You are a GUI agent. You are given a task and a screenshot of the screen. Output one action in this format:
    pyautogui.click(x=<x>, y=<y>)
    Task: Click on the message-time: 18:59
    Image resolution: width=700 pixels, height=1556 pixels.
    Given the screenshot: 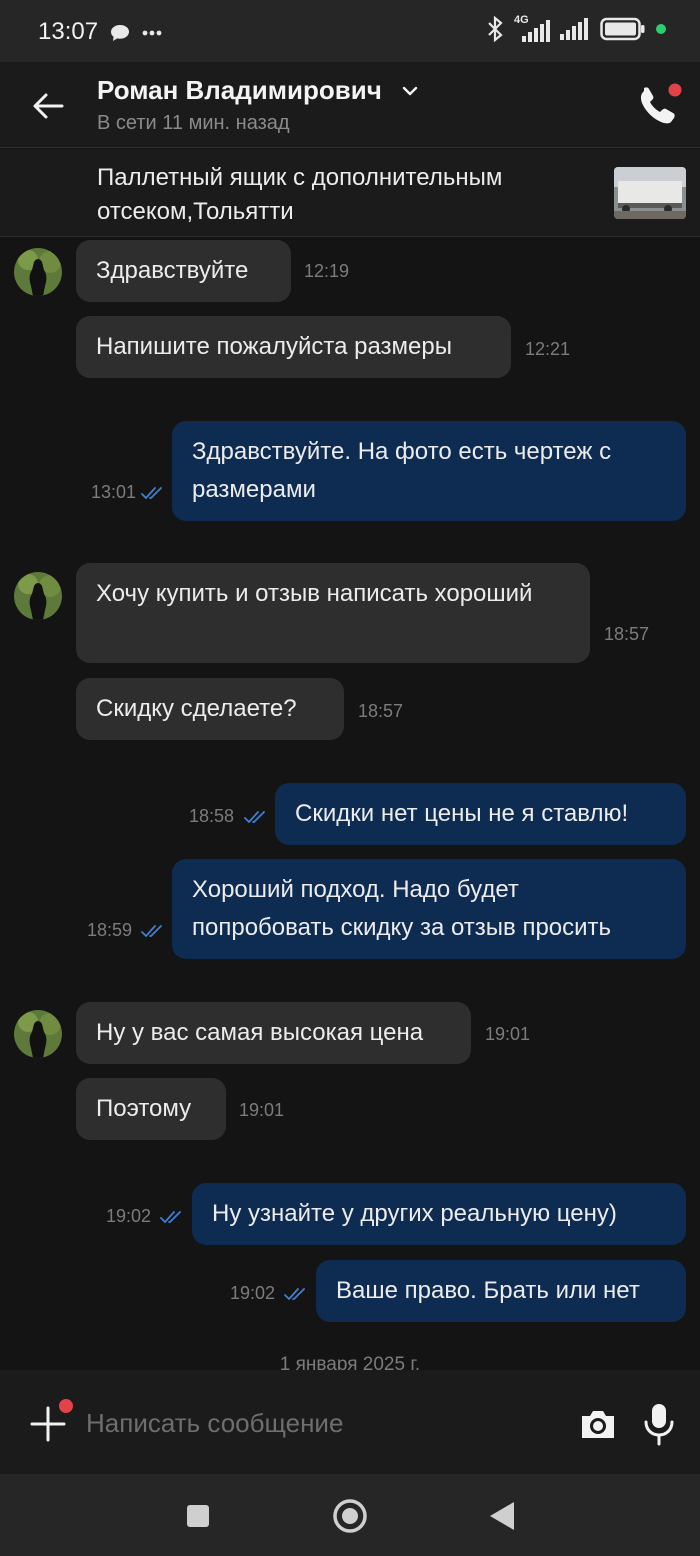 What is the action you would take?
    pyautogui.click(x=110, y=930)
    